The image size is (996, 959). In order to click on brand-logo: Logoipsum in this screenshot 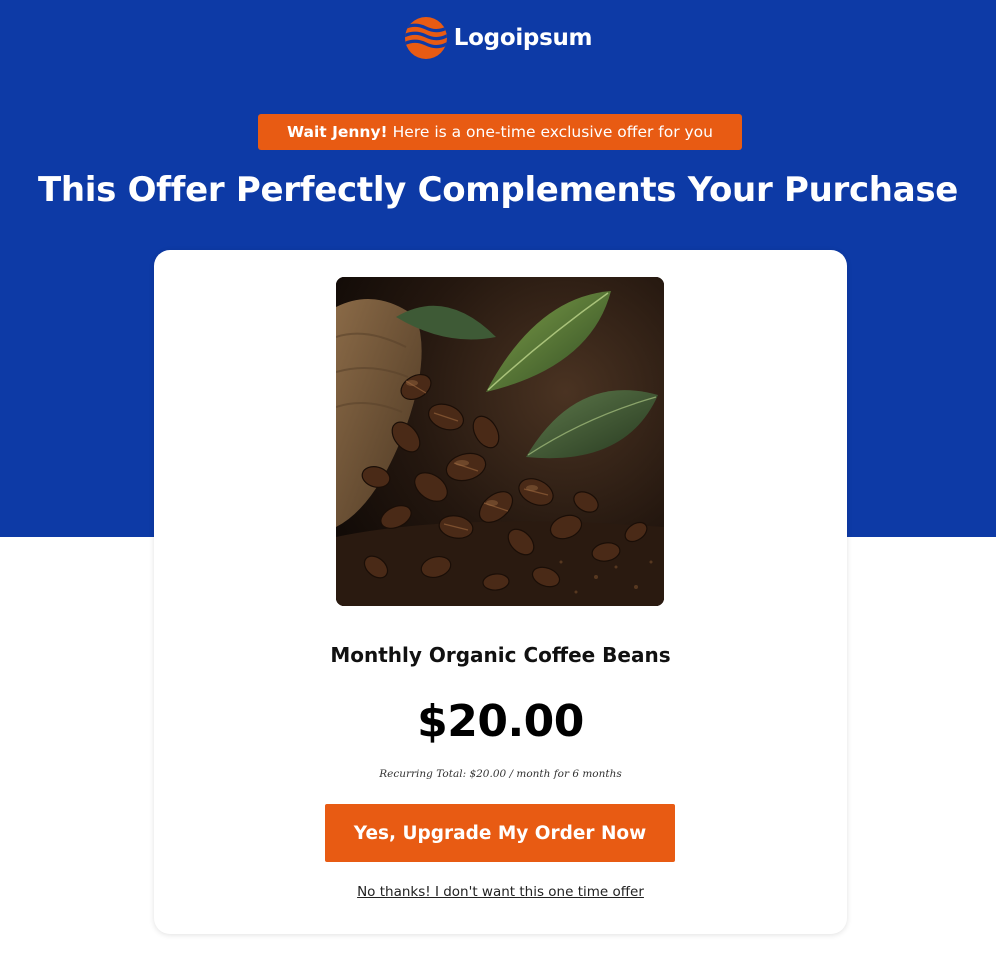, I will do `click(498, 38)`.